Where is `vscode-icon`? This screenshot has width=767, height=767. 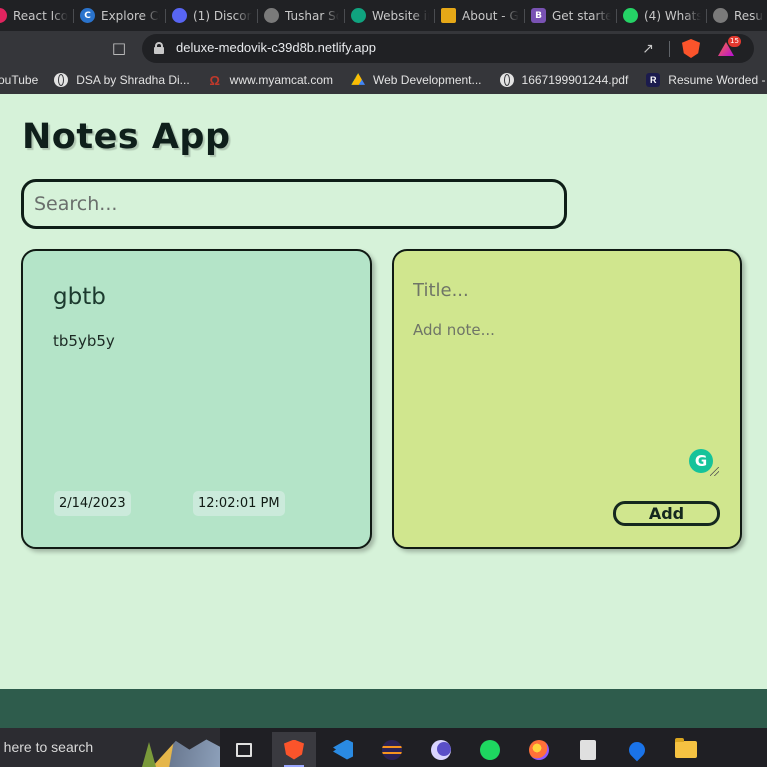
vscode-icon is located at coordinates (343, 749).